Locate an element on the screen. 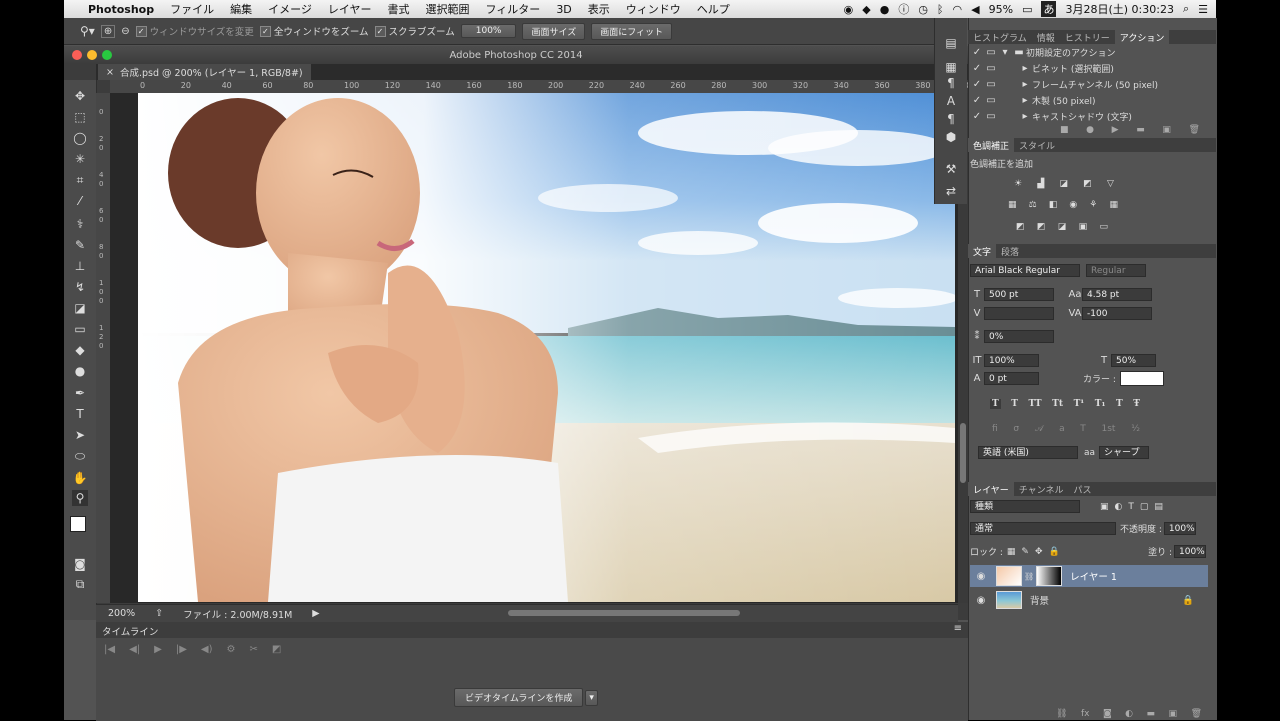 The image size is (1280, 721). zoom-tool-active-icon: ⚲ is located at coordinates (80, 498).